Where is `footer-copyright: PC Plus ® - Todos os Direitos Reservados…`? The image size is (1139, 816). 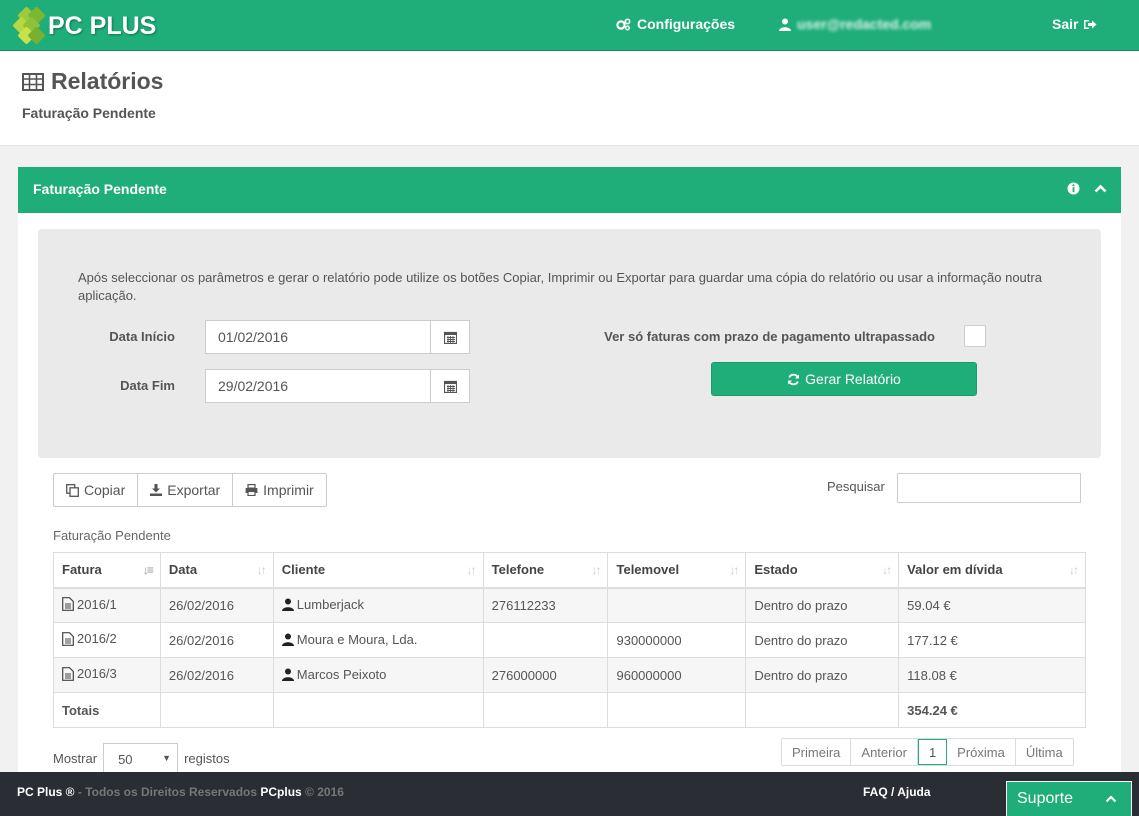
footer-copyright: PC Plus ® - Todos os Direitos Reservados… is located at coordinates (180, 792).